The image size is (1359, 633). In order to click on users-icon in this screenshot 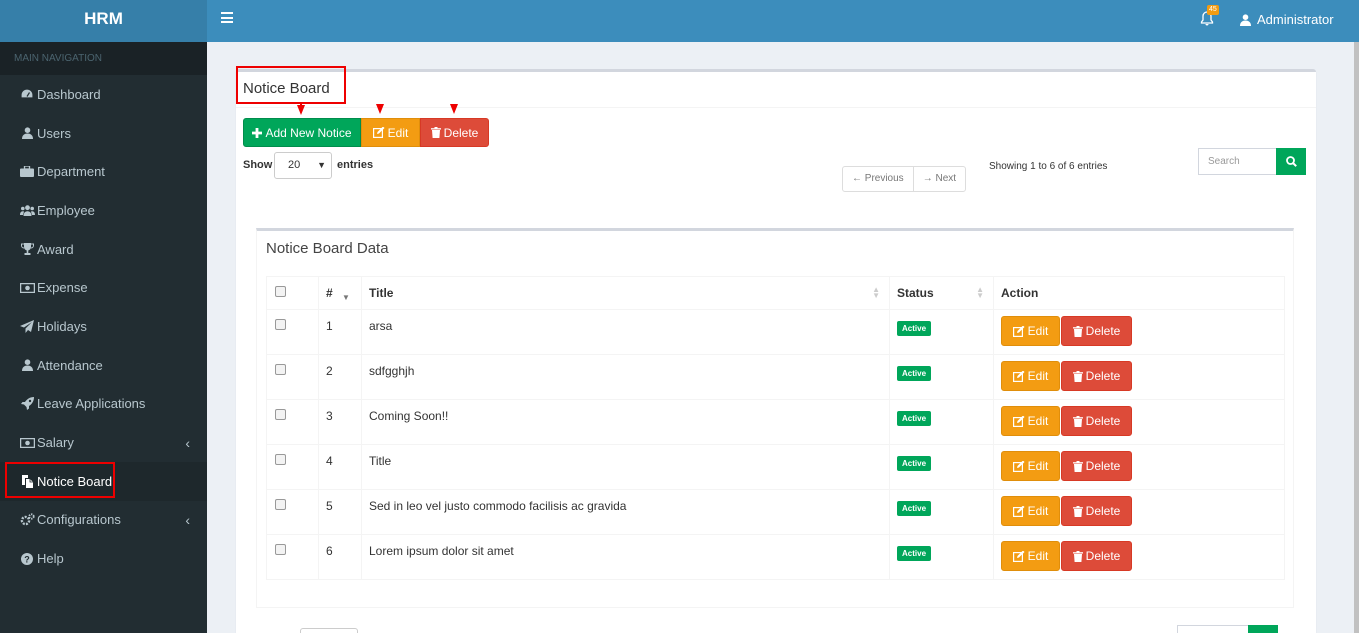, I will do `click(27, 210)`.